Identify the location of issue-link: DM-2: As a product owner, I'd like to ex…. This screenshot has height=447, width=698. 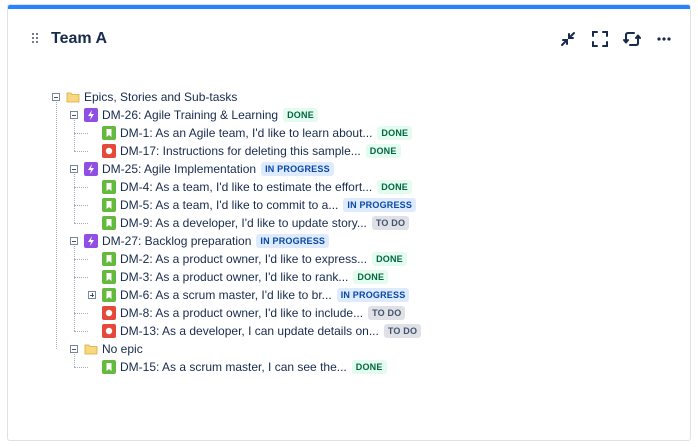
(243, 259).